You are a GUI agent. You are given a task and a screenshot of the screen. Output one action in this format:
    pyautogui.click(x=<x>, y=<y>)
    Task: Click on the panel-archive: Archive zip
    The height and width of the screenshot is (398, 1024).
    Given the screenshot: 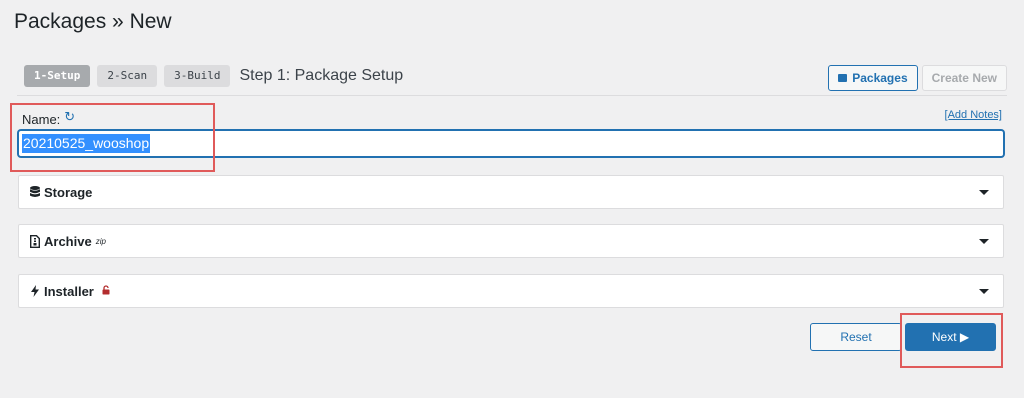 What is the action you would take?
    pyautogui.click(x=511, y=241)
    